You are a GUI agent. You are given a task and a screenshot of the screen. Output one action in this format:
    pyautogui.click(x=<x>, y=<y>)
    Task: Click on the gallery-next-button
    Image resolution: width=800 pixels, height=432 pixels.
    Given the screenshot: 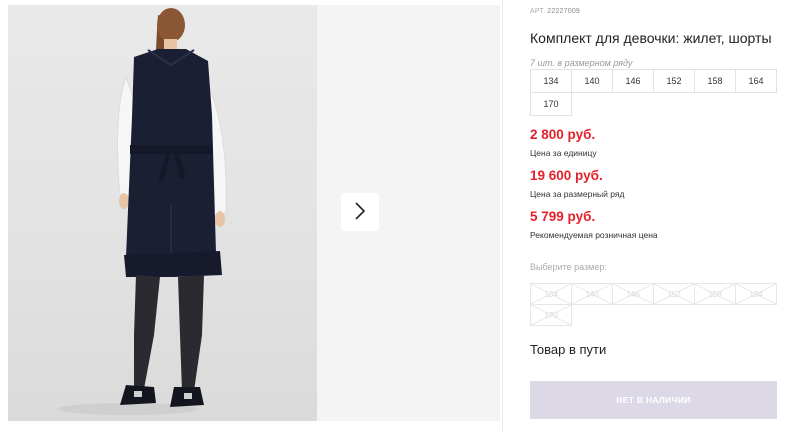 What is the action you would take?
    pyautogui.click(x=360, y=212)
    